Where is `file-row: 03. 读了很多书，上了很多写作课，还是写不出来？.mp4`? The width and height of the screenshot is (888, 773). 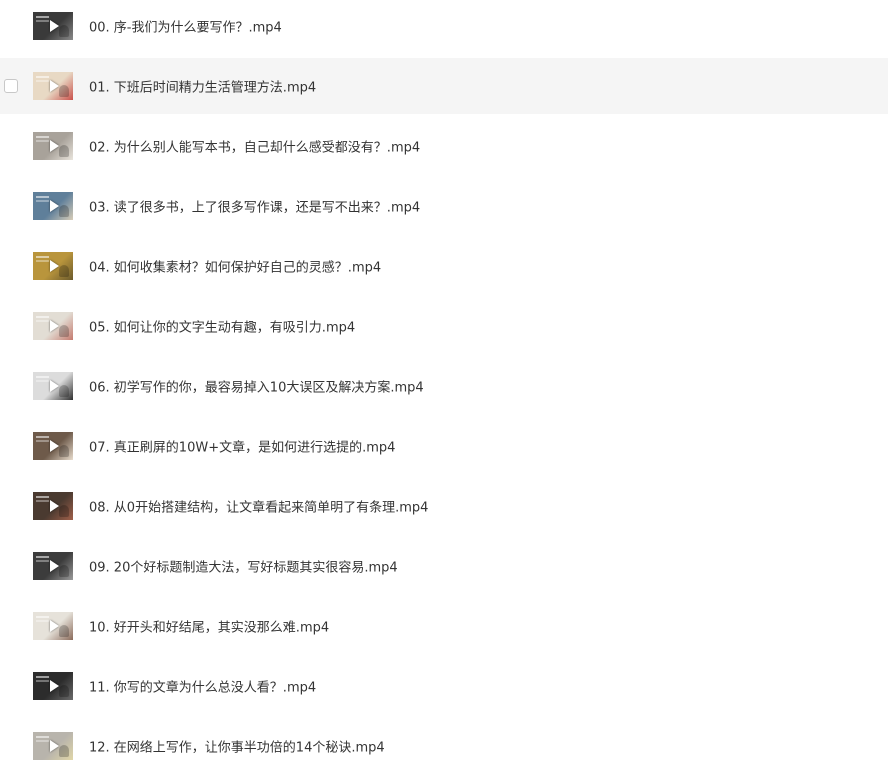
file-row: 03. 读了很多书，上了很多写作课，还是写不出来？.mp4 is located at coordinates (444, 206).